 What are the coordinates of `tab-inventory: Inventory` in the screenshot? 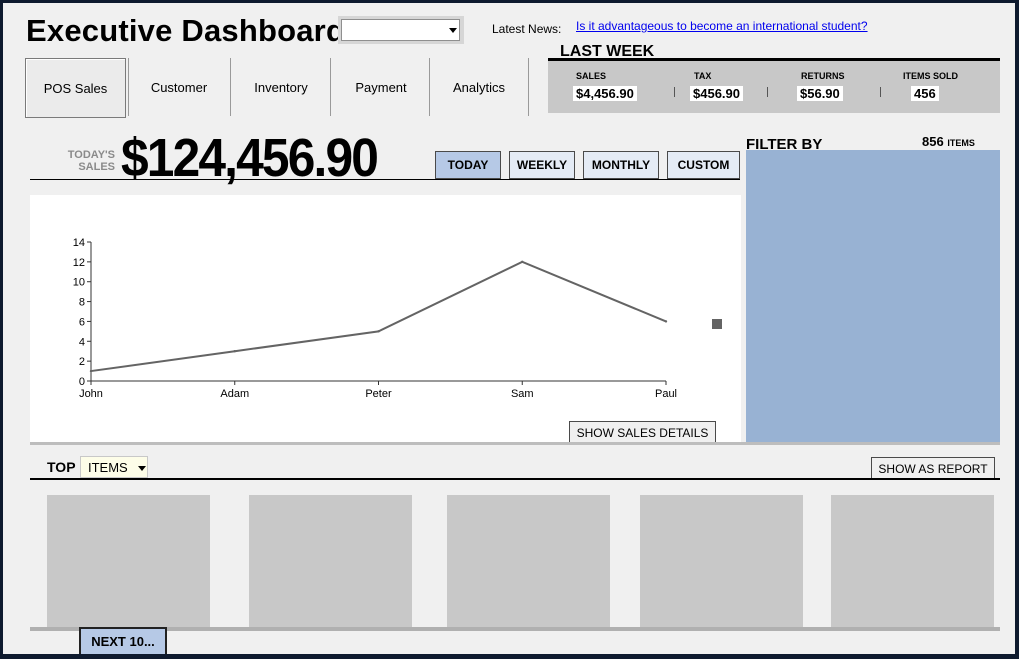 It's located at (281, 87).